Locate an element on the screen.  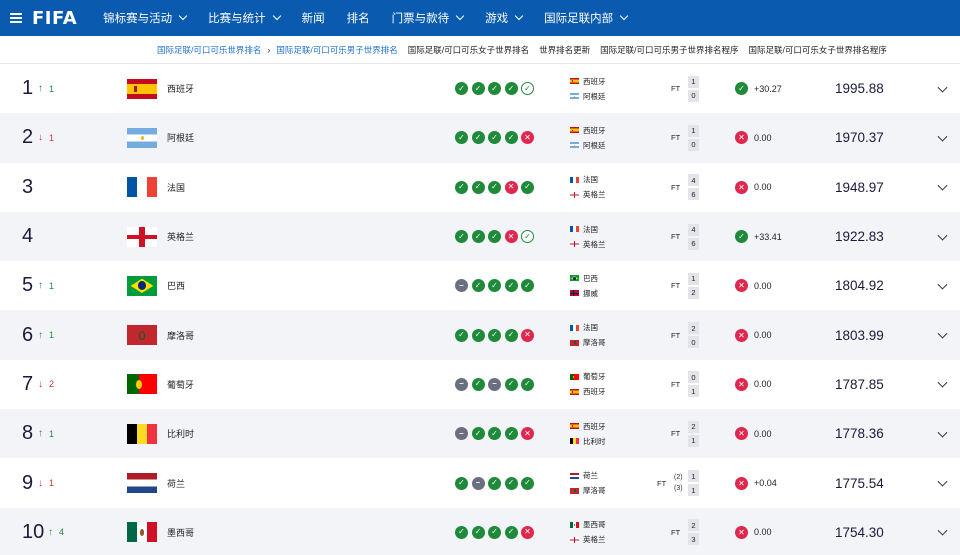
subnav-item-2: 国际足联/可口可乐女子世界排名 is located at coordinates (468, 50).